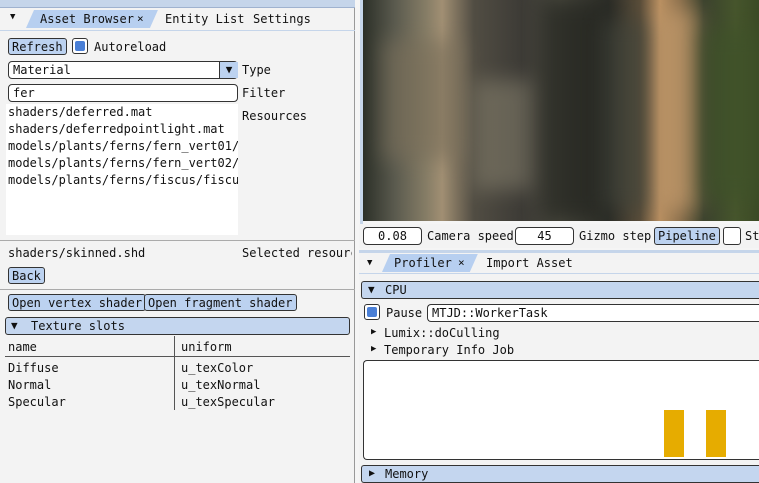  I want to click on pause-checkbox, so click(372, 312).